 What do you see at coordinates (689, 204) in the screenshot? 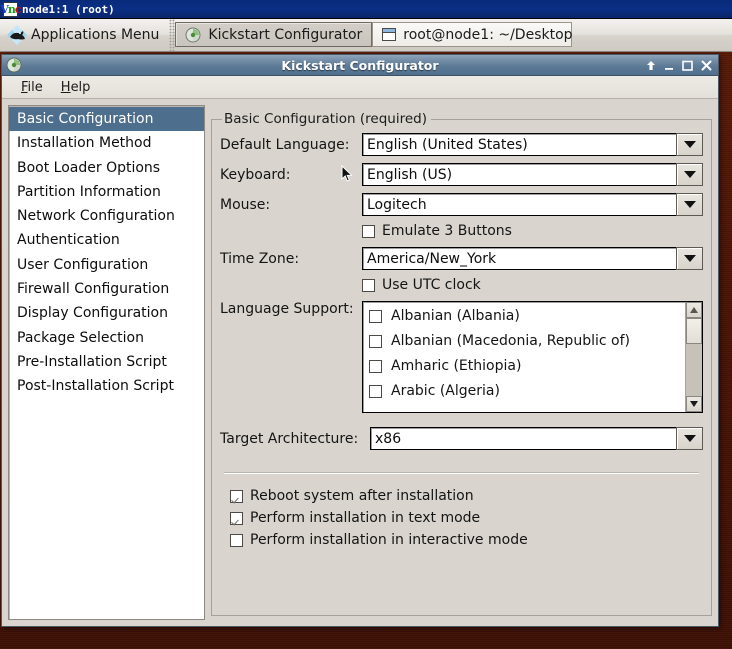
I see `mouse-dropdown-button` at bounding box center [689, 204].